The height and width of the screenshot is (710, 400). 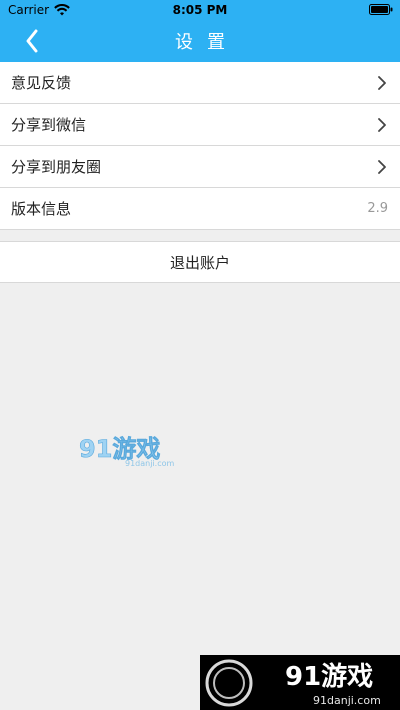 I want to click on status-bar: Carrier 8:05 PM, so click(x=200, y=10).